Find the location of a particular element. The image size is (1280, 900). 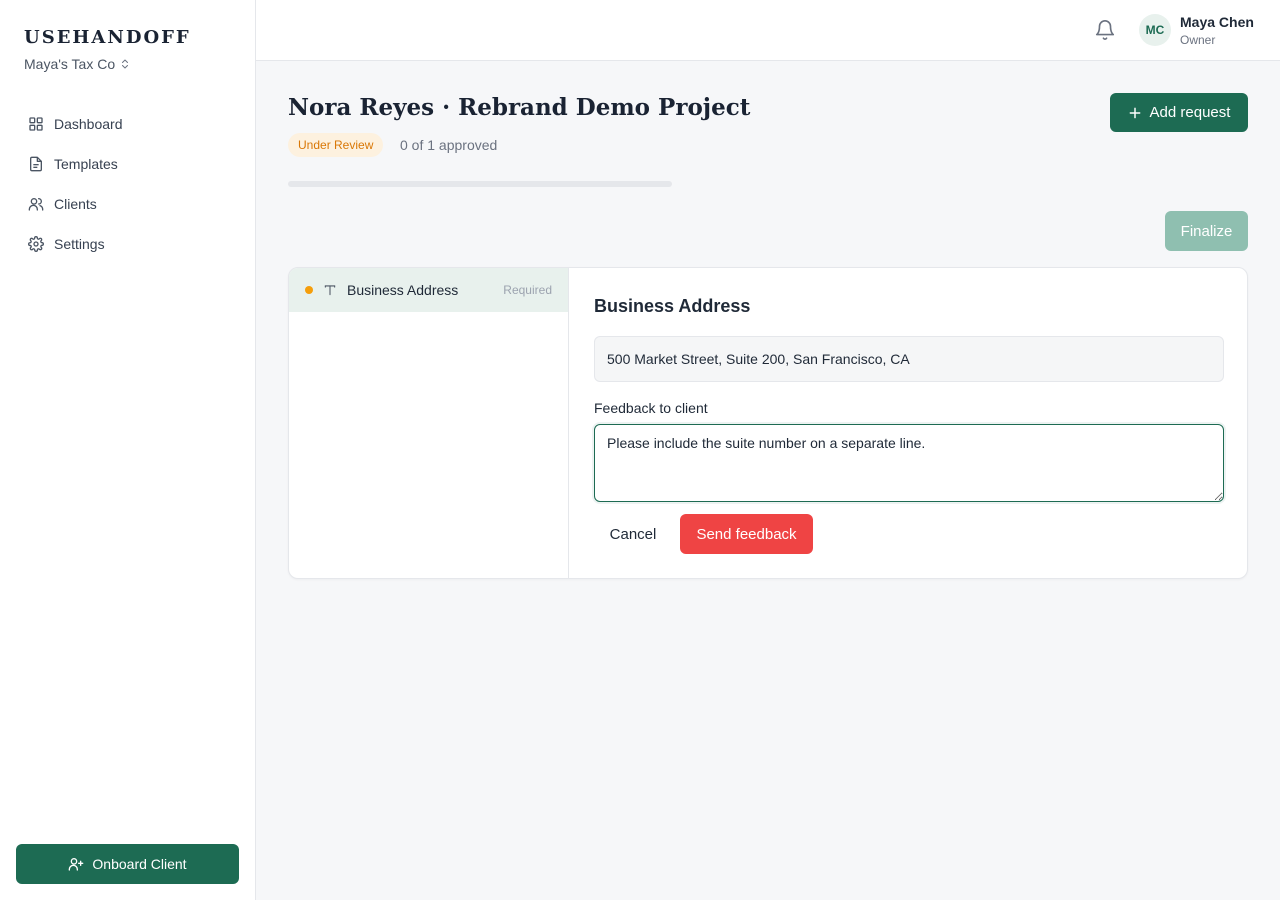

add-request-button: Add request is located at coordinates (1179, 112).